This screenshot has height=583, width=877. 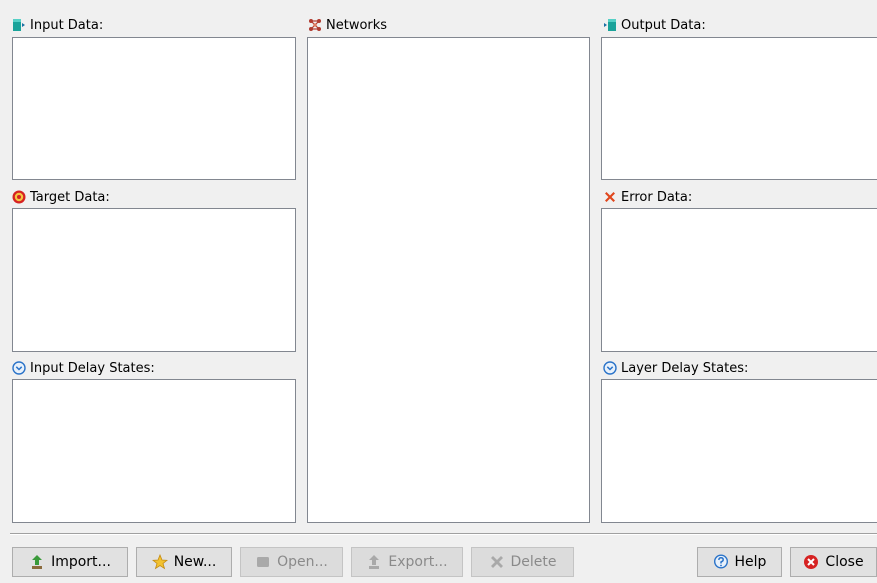 What do you see at coordinates (67, 25) in the screenshot?
I see `input-data-label: Input Data:` at bounding box center [67, 25].